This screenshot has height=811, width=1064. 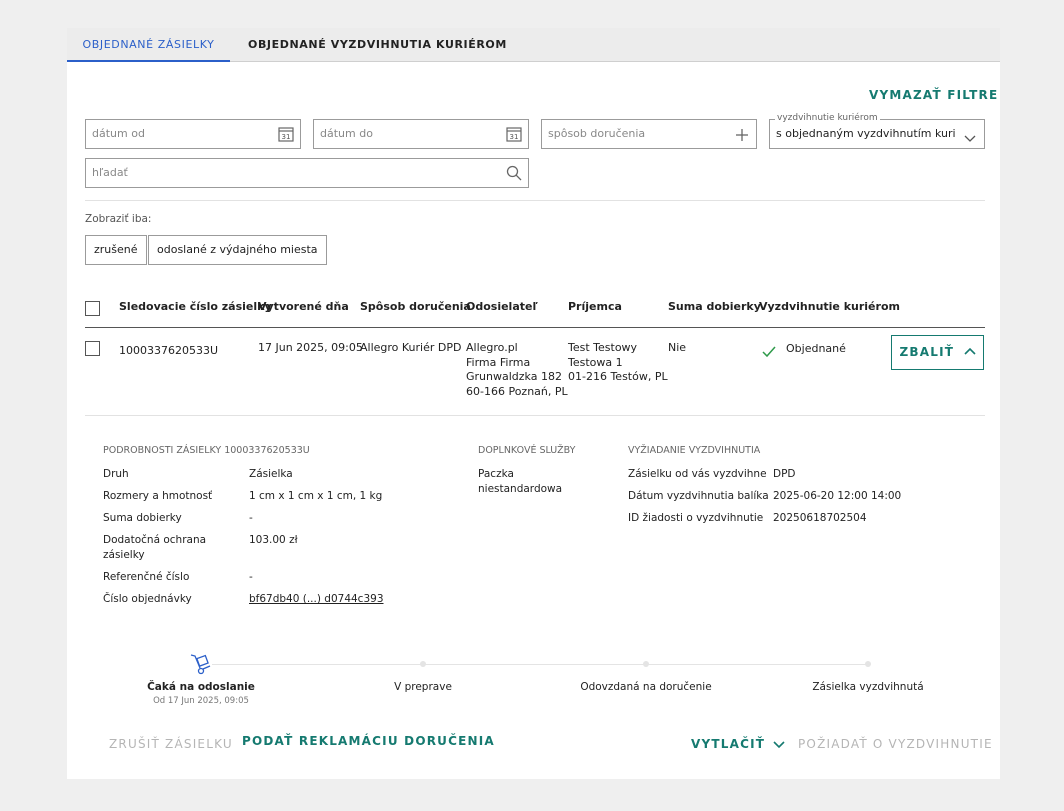 I want to click on pickup-value: DPD, so click(x=784, y=474).